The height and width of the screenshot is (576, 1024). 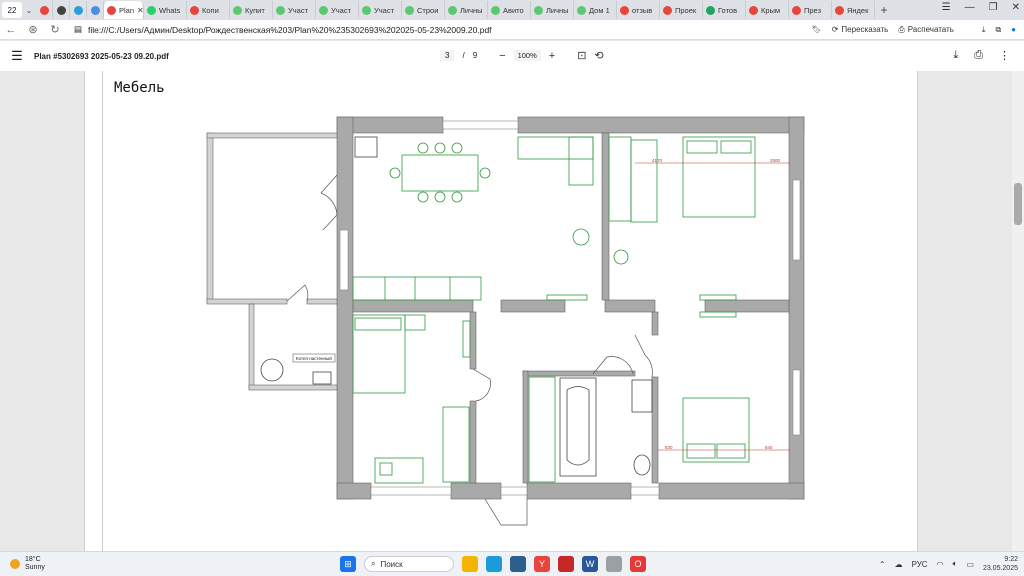 I want to click on wifi-icon: ◠, so click(x=940, y=564).